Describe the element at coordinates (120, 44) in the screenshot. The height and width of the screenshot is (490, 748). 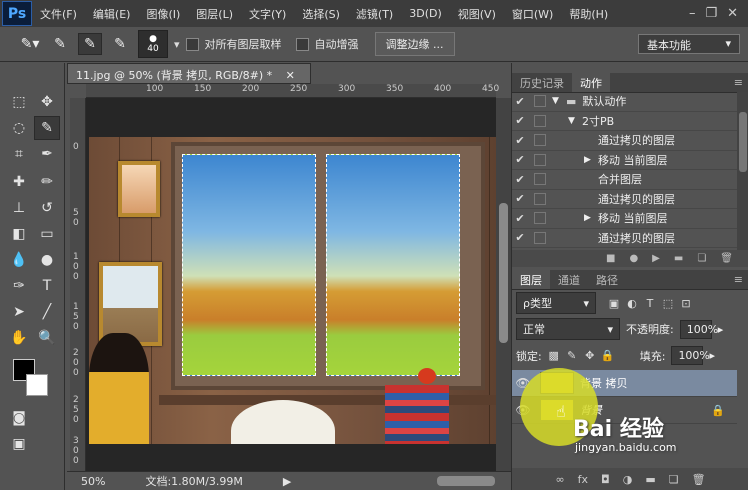
I see `subtract-from-selection-icon: ✎` at that location.